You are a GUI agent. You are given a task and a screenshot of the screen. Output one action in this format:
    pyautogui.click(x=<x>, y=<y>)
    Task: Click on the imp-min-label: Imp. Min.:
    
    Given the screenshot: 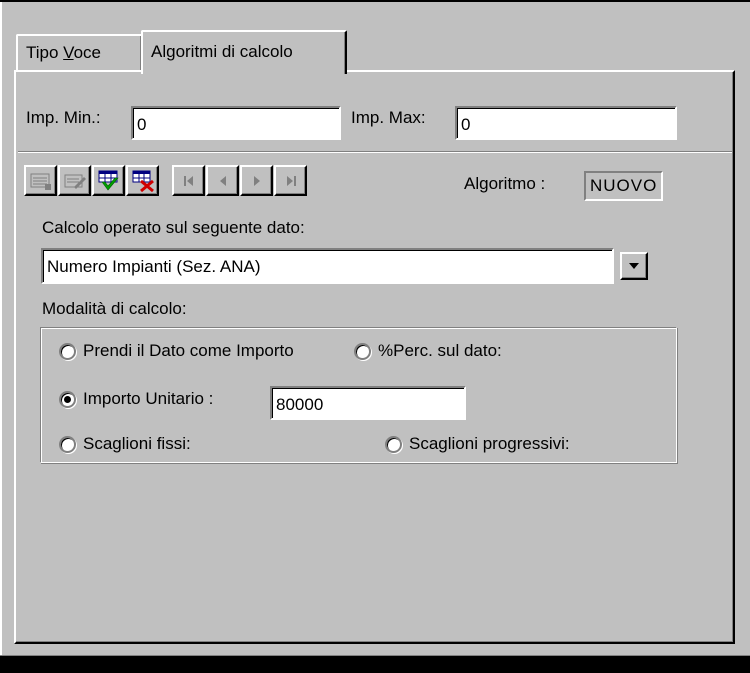 What is the action you would take?
    pyautogui.click(x=63, y=117)
    